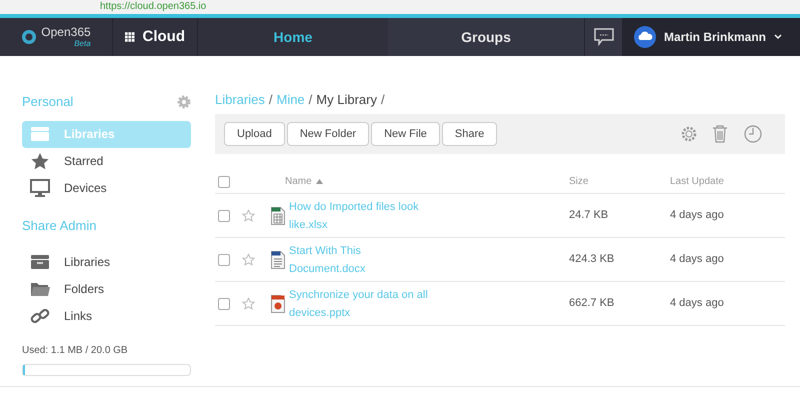  What do you see at coordinates (48, 102) in the screenshot?
I see `sidebar-section-title: Personal` at bounding box center [48, 102].